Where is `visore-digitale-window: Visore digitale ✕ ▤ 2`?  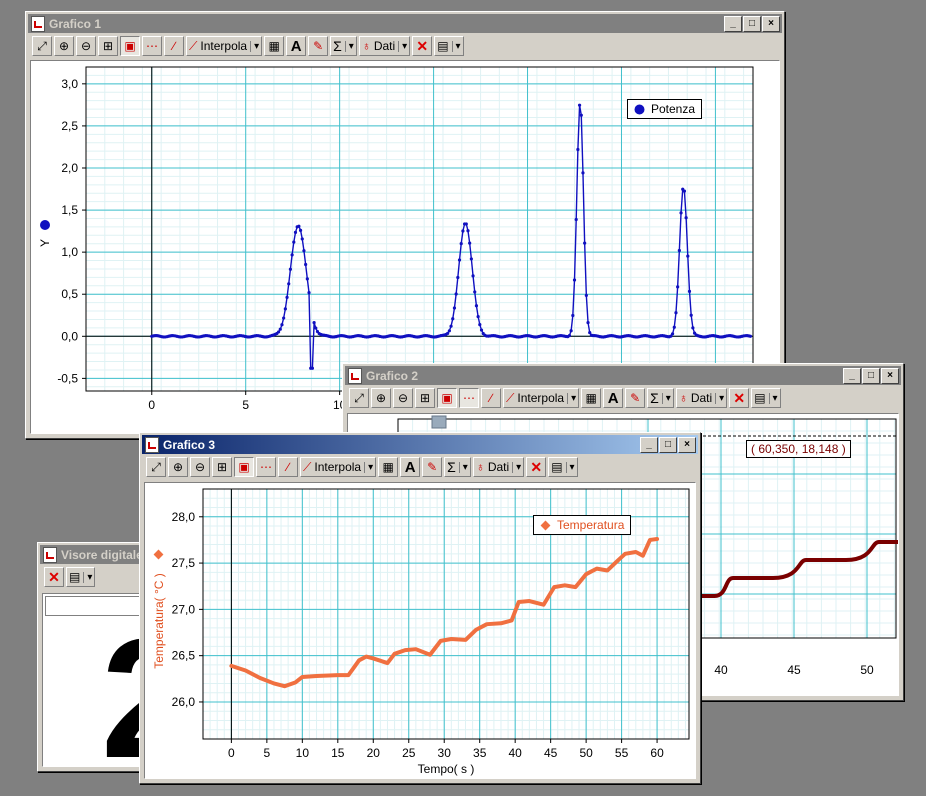
visore-digitale-window: Visore digitale ✕ ▤ 2 is located at coordinates (93, 657).